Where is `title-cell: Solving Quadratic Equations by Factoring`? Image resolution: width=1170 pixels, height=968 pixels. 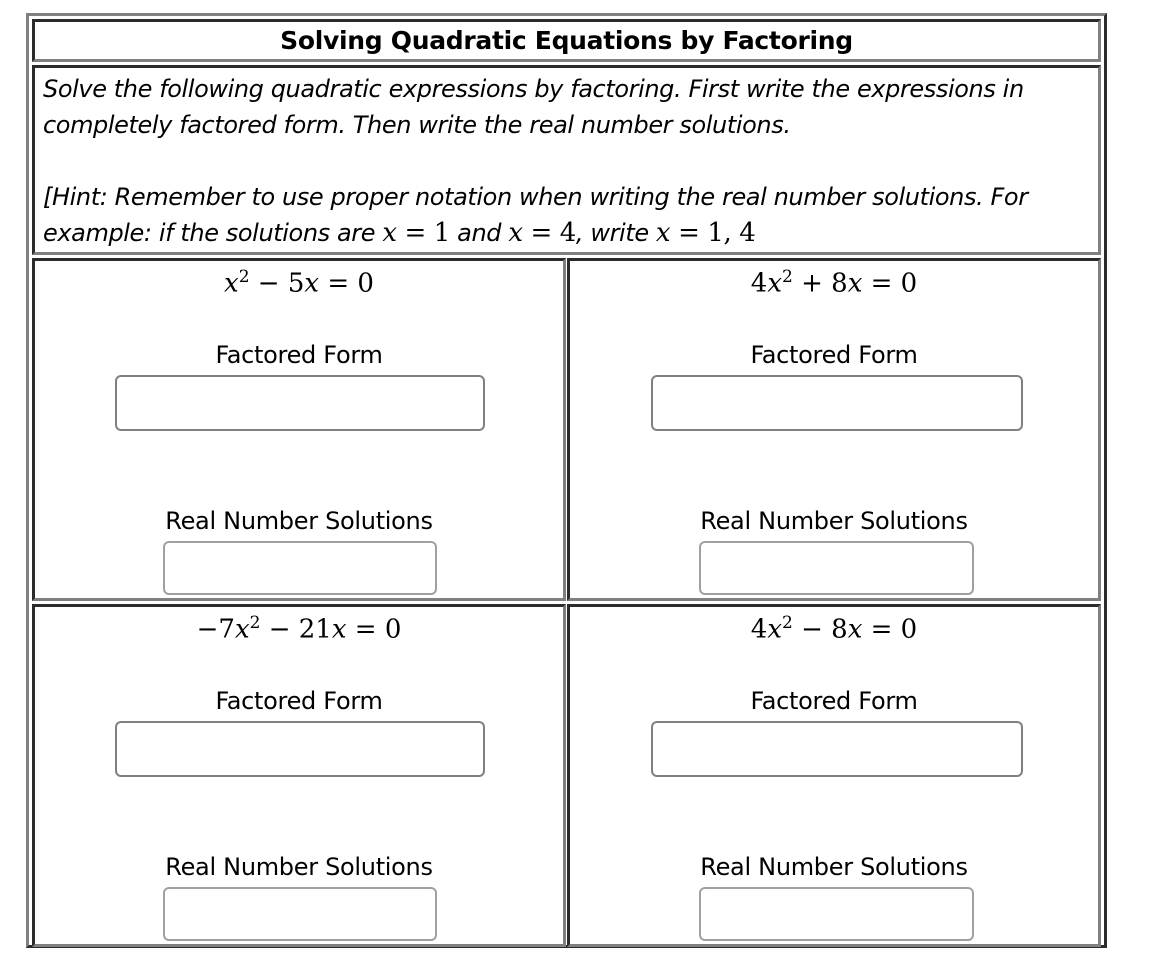 title-cell: Solving Quadratic Equations by Factoring is located at coordinates (566, 40).